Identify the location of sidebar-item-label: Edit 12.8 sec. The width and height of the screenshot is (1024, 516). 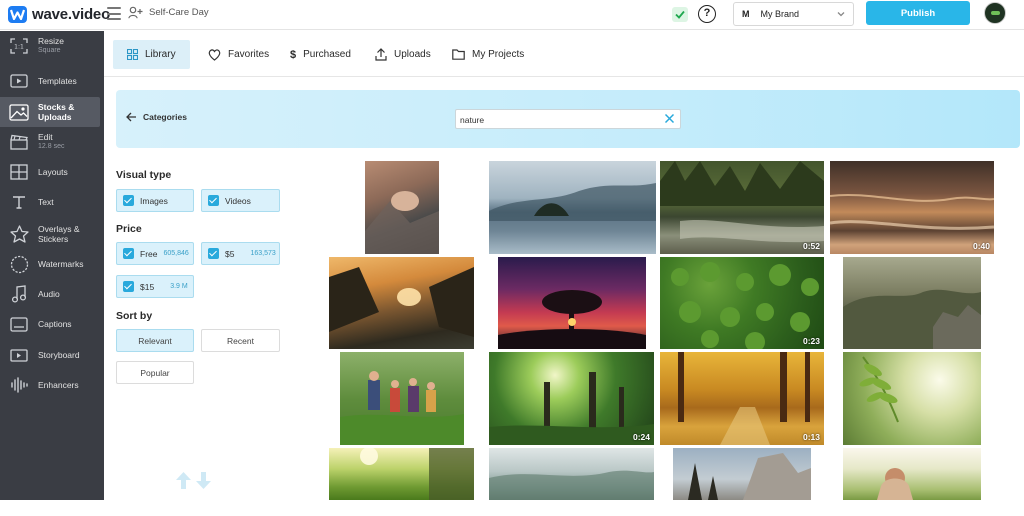
(51, 141).